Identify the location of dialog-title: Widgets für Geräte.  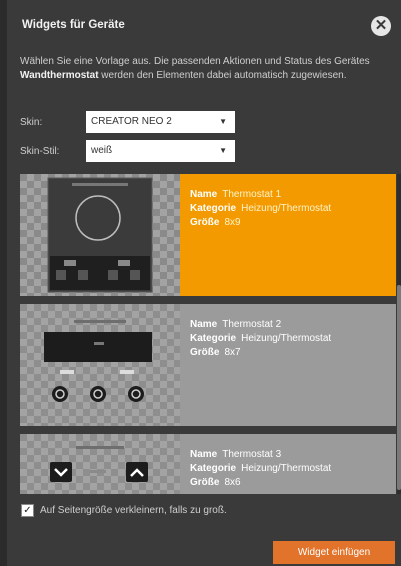
(73, 25).